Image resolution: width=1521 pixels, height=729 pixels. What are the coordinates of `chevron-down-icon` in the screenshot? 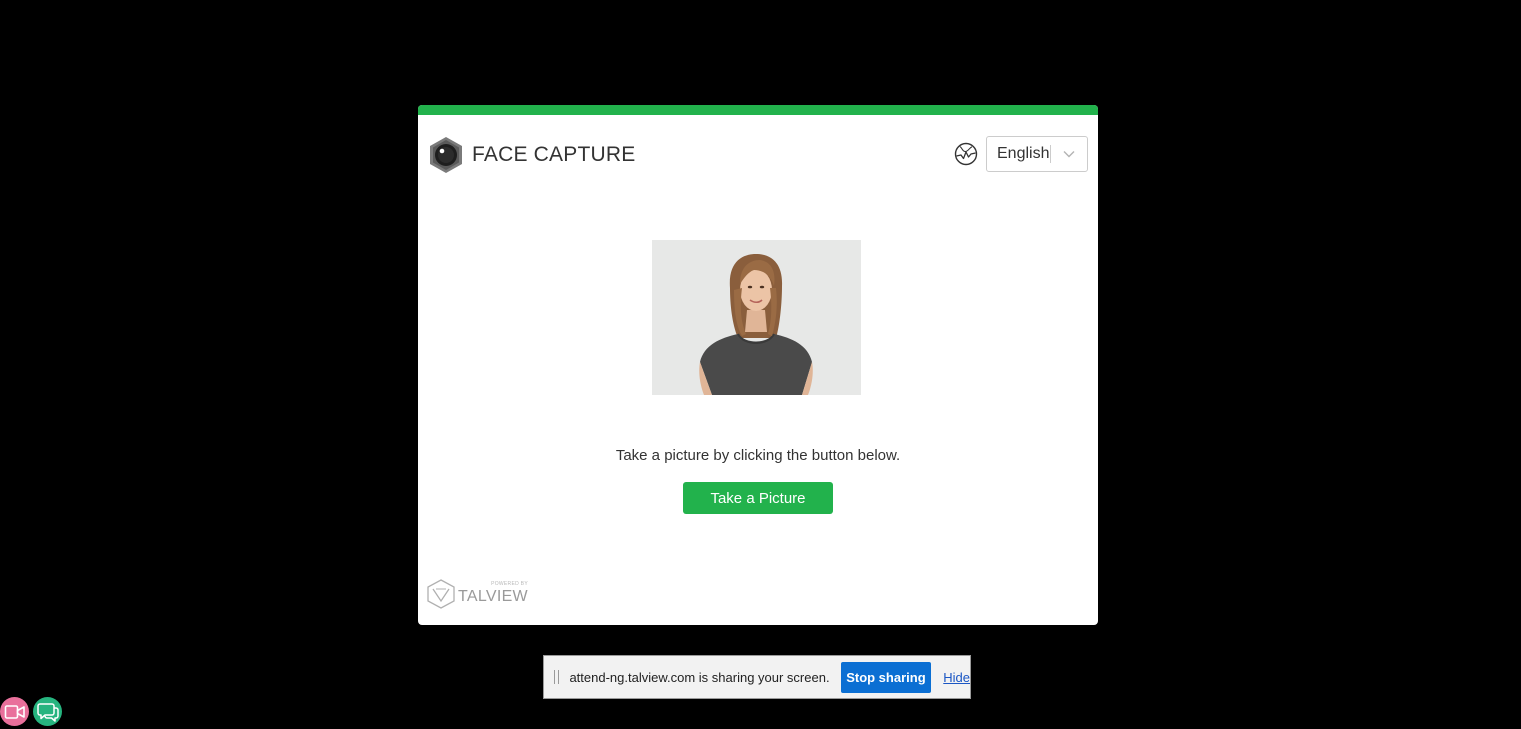 It's located at (1069, 154).